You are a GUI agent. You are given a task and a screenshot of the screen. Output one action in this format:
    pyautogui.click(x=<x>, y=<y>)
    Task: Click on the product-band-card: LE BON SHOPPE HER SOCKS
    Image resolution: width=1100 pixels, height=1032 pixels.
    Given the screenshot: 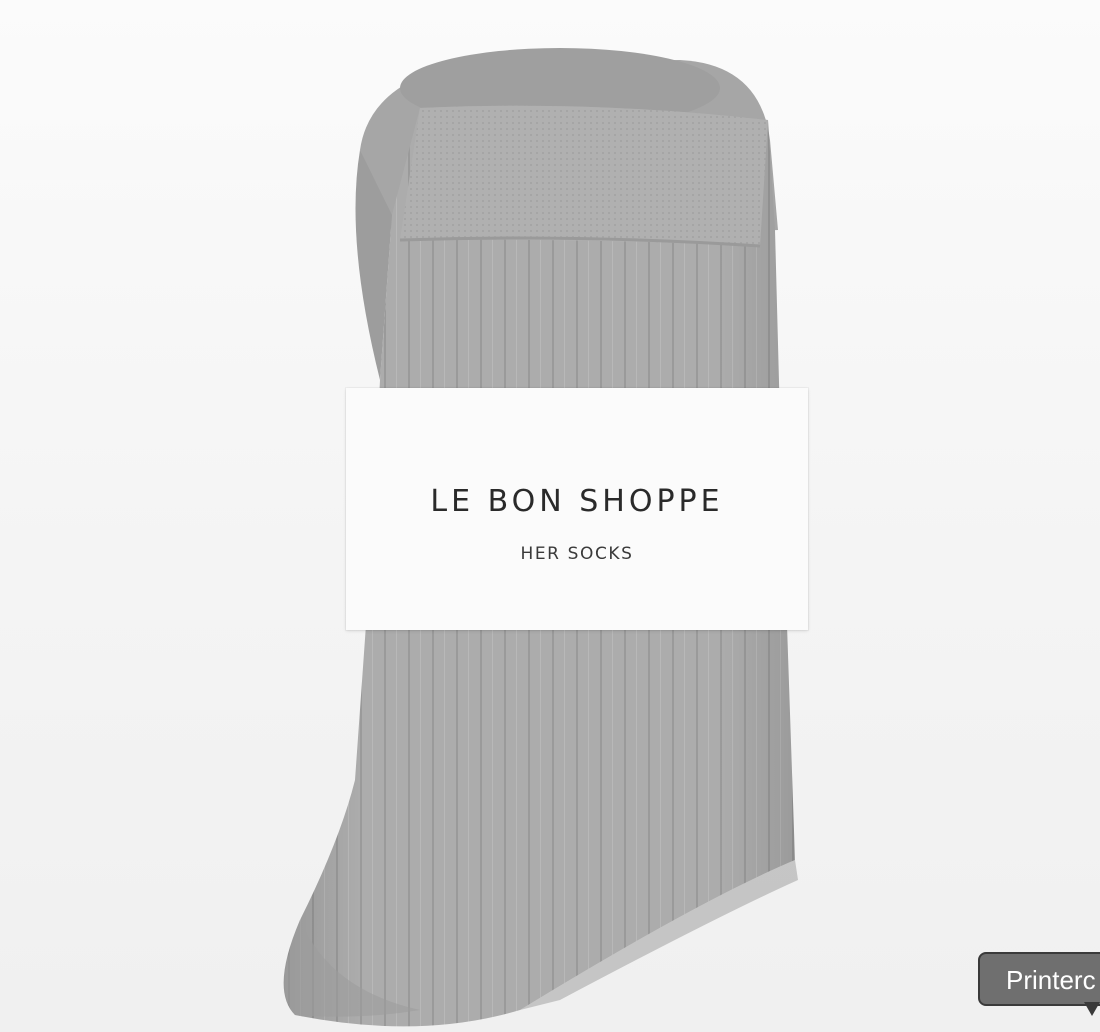 What is the action you would take?
    pyautogui.click(x=577, y=509)
    